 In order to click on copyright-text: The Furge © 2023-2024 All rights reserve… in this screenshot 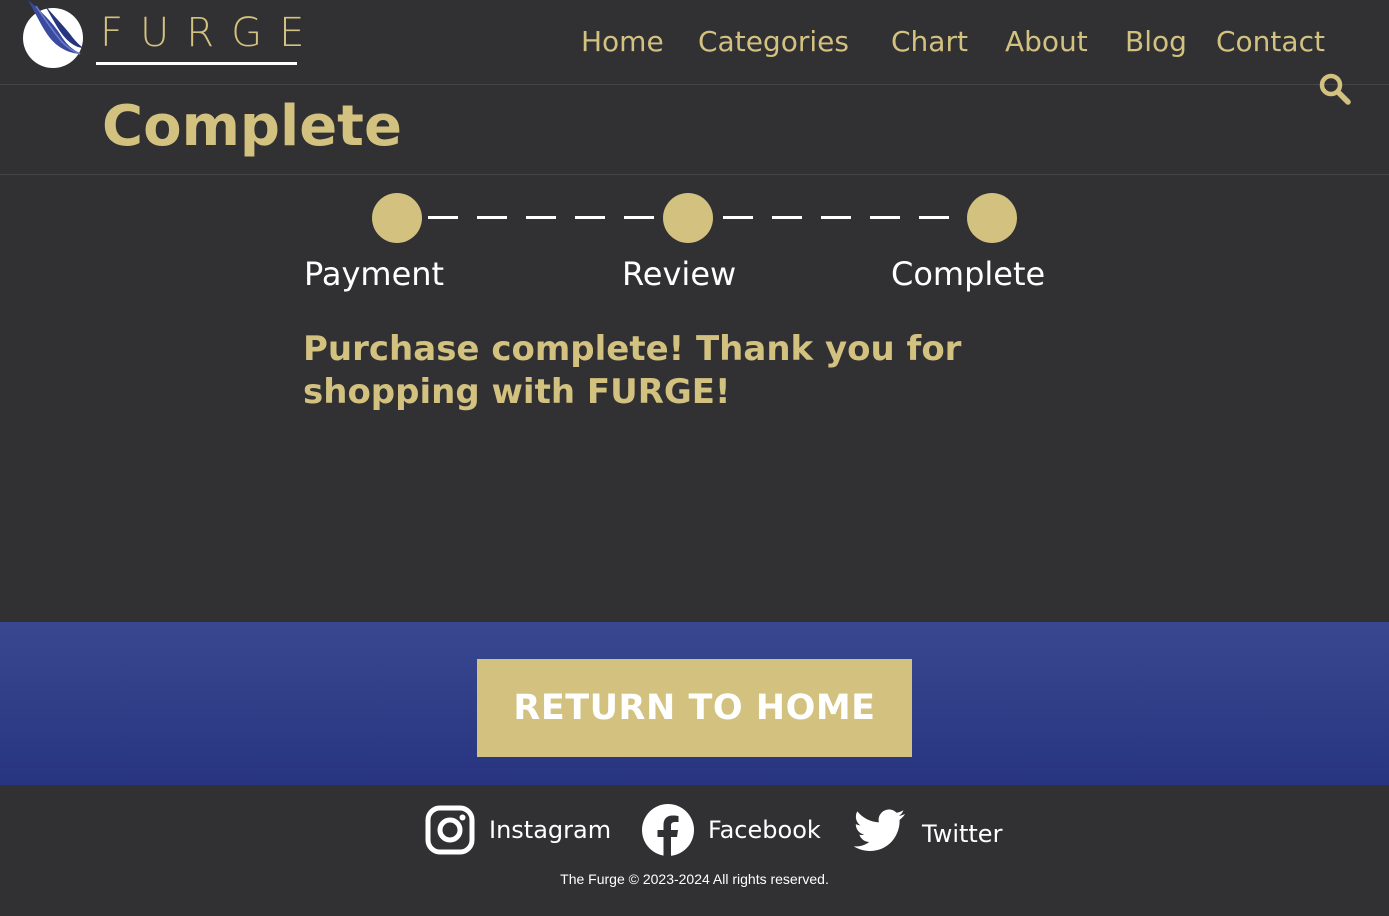, I will do `click(694, 879)`.